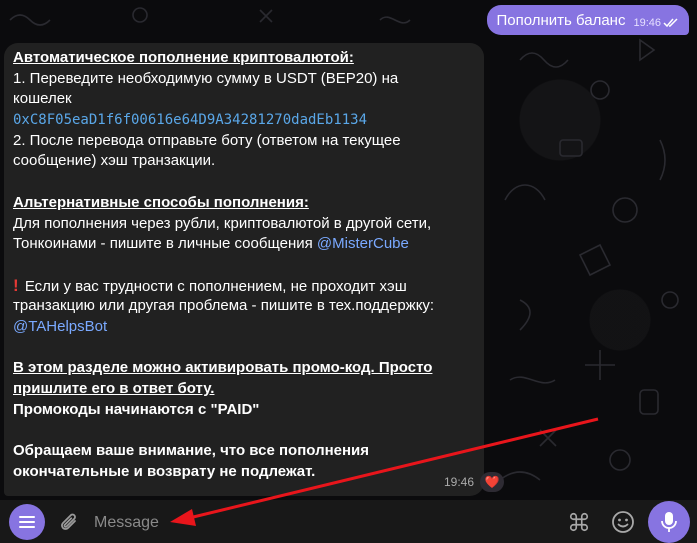 Image resolution: width=697 pixels, height=543 pixels. I want to click on outgoing-message-meta: 19:46, so click(656, 23).